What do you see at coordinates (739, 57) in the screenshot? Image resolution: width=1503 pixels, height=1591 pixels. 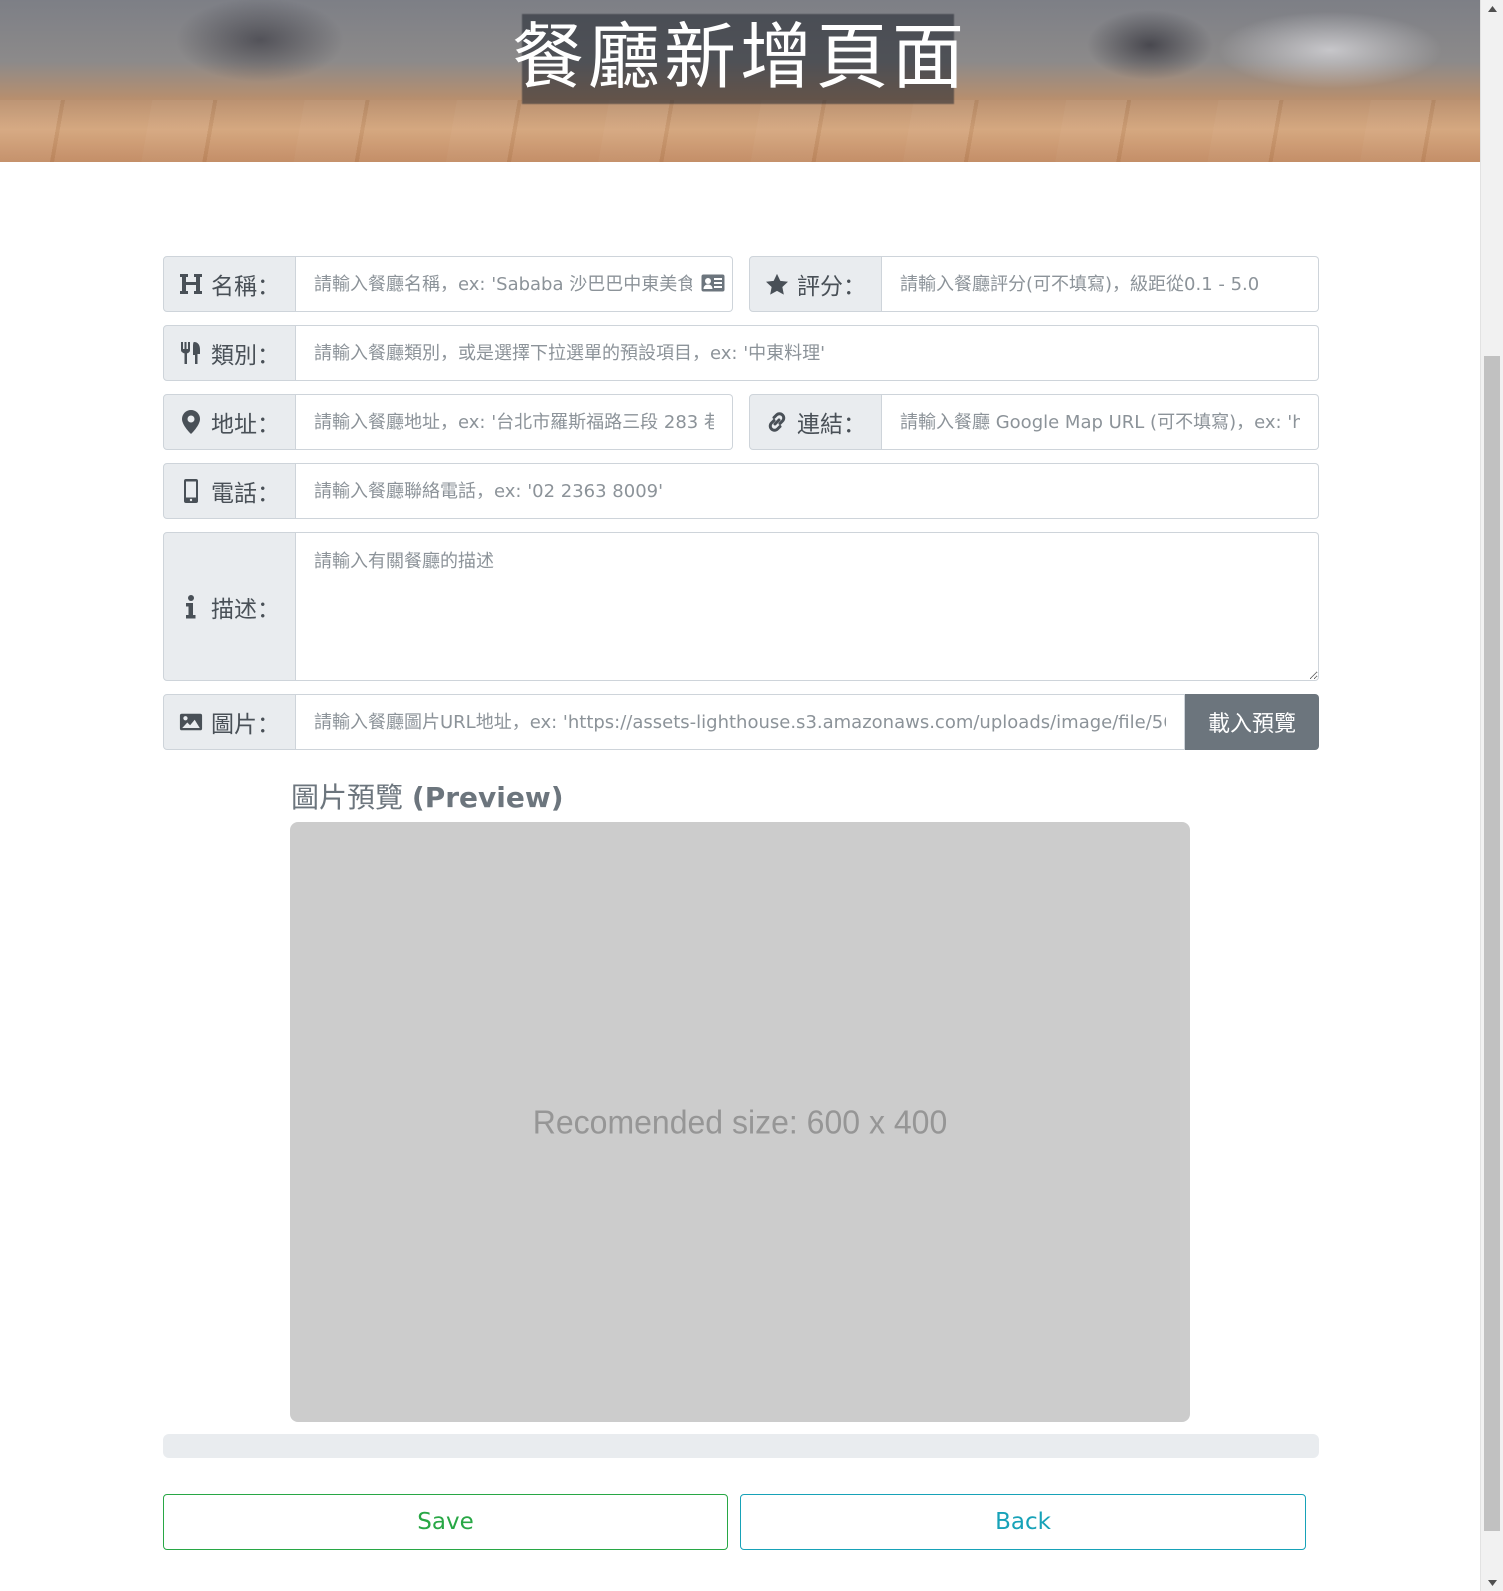 I see `page-title: 餐廳新增頁面` at bounding box center [739, 57].